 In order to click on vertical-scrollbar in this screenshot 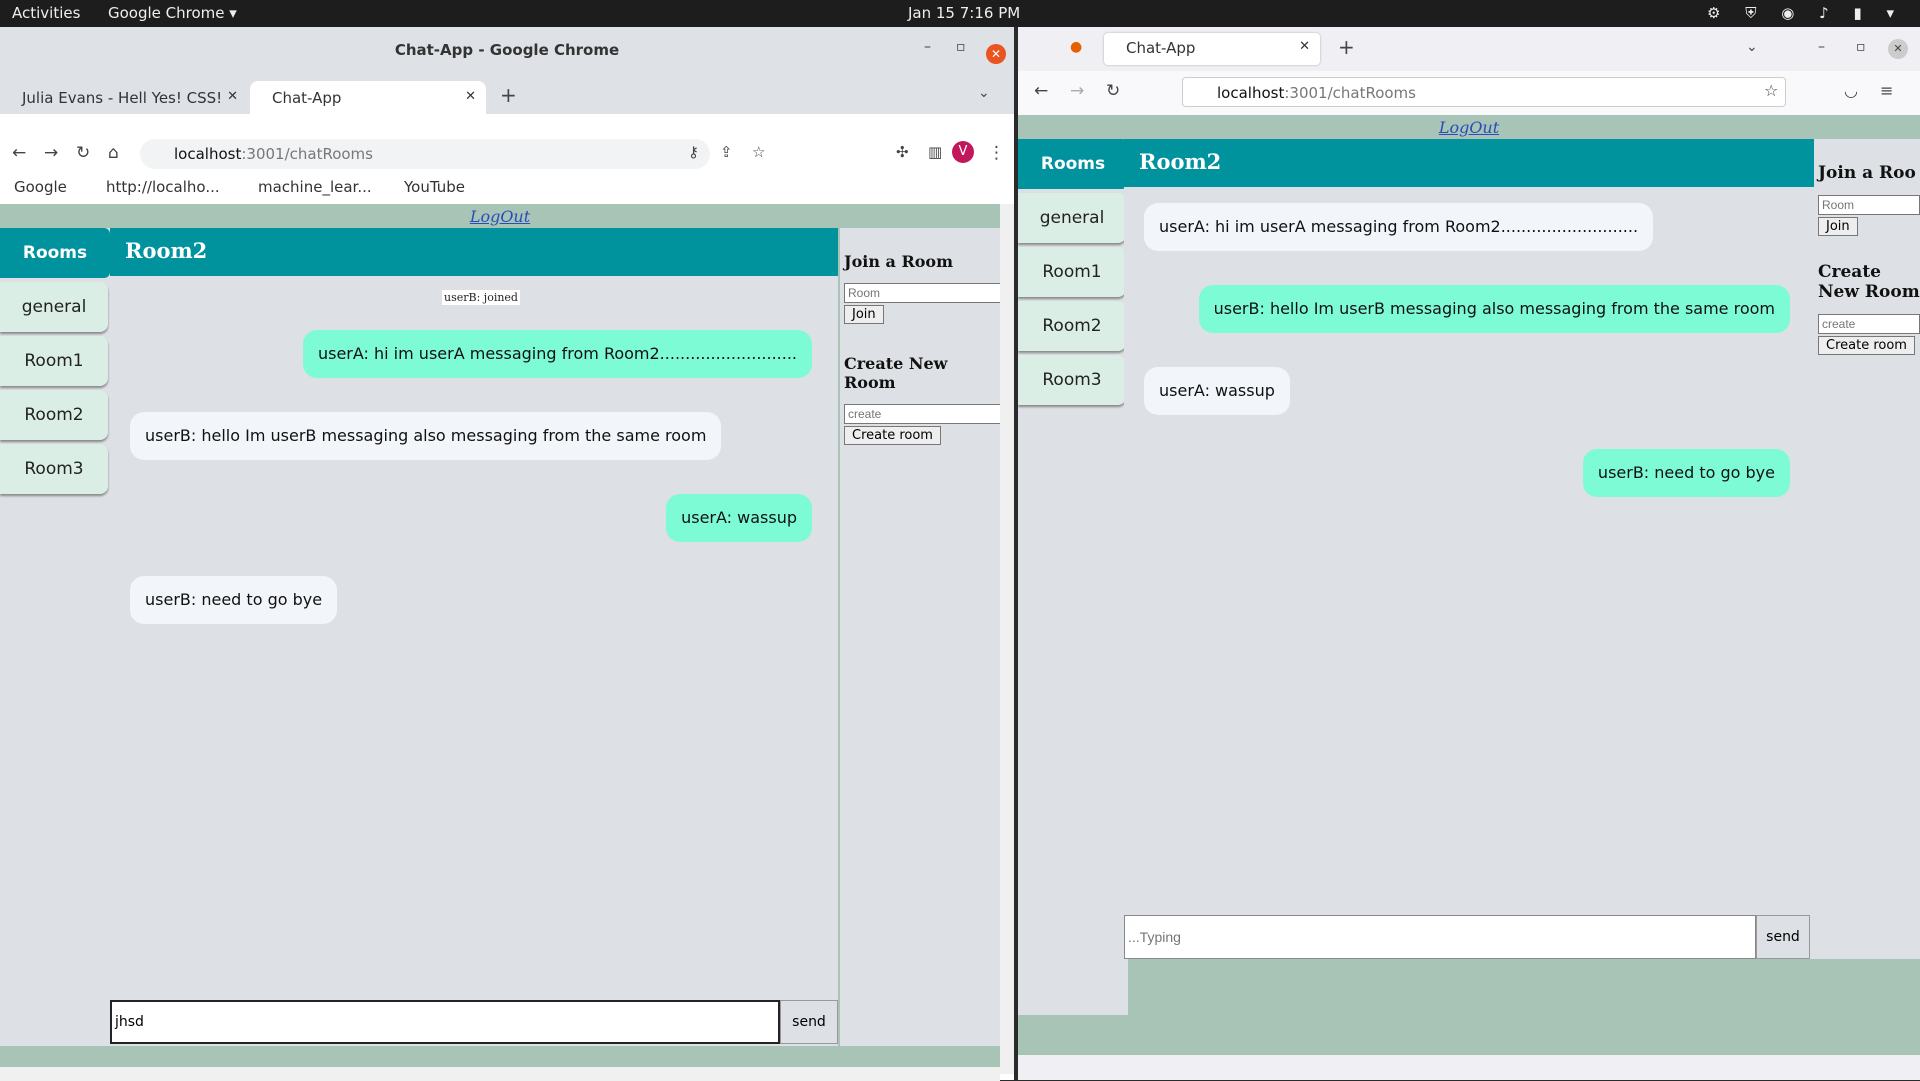, I will do `click(1007, 639)`.